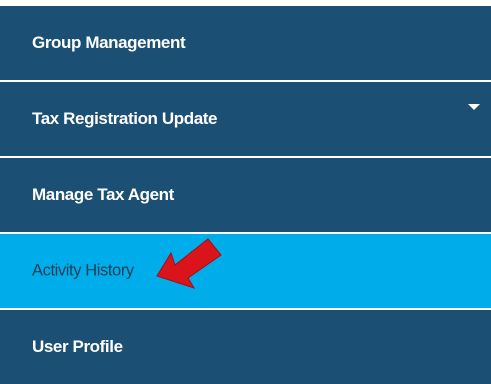  What do you see at coordinates (77, 346) in the screenshot?
I see `sidebar-item-label: User Profile` at bounding box center [77, 346].